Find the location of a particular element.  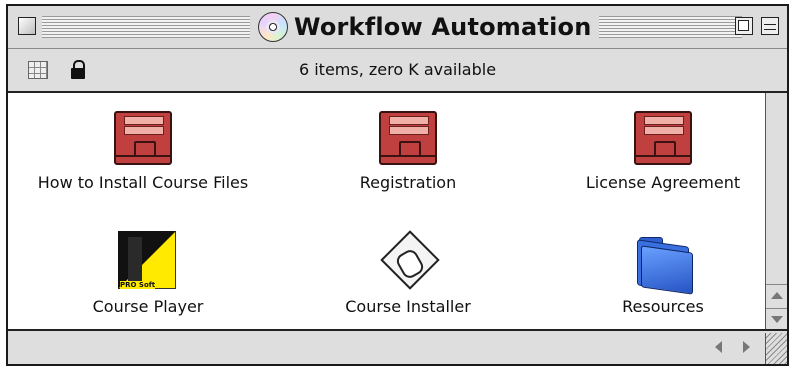

file-item-resources: Resources is located at coordinates (663, 273).